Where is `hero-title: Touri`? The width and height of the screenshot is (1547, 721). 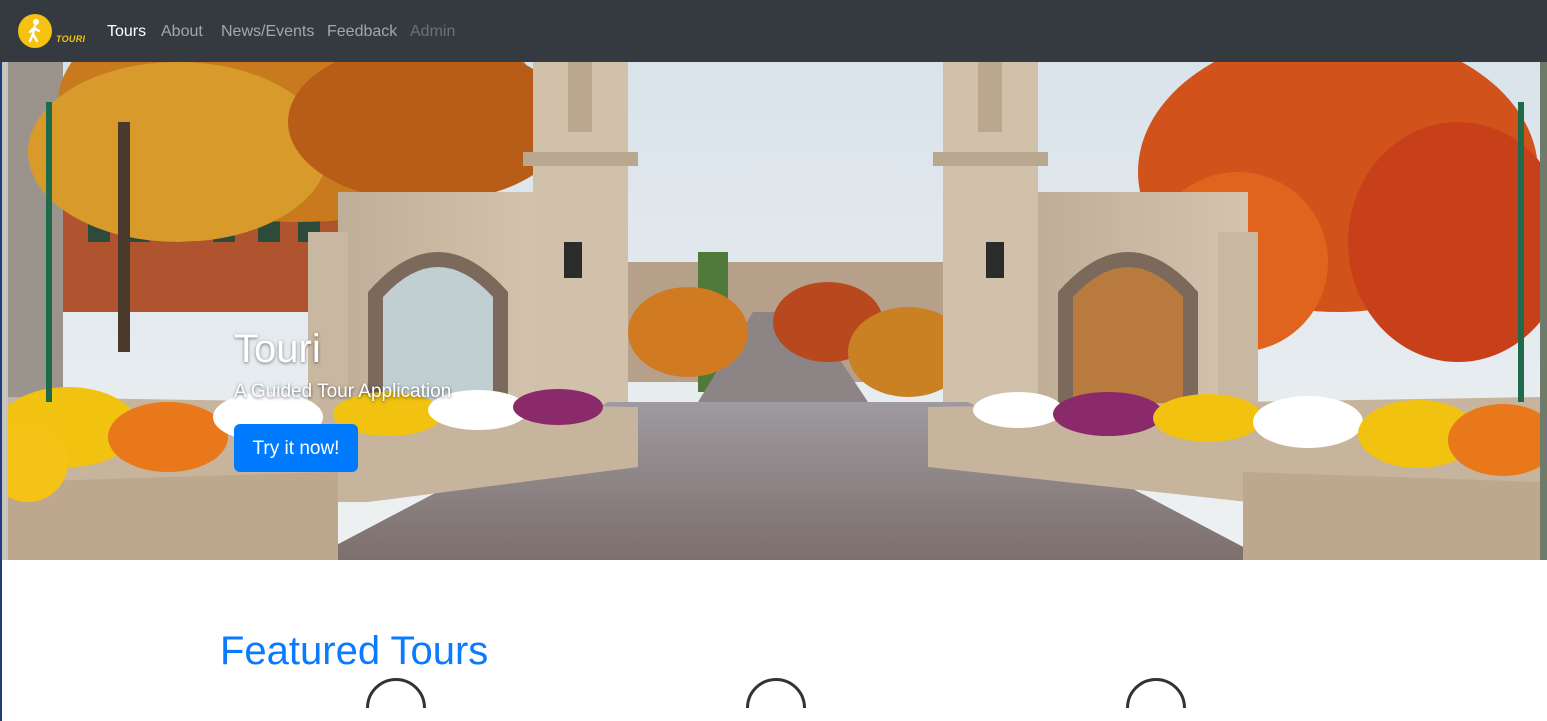 hero-title: Touri is located at coordinates (277, 349).